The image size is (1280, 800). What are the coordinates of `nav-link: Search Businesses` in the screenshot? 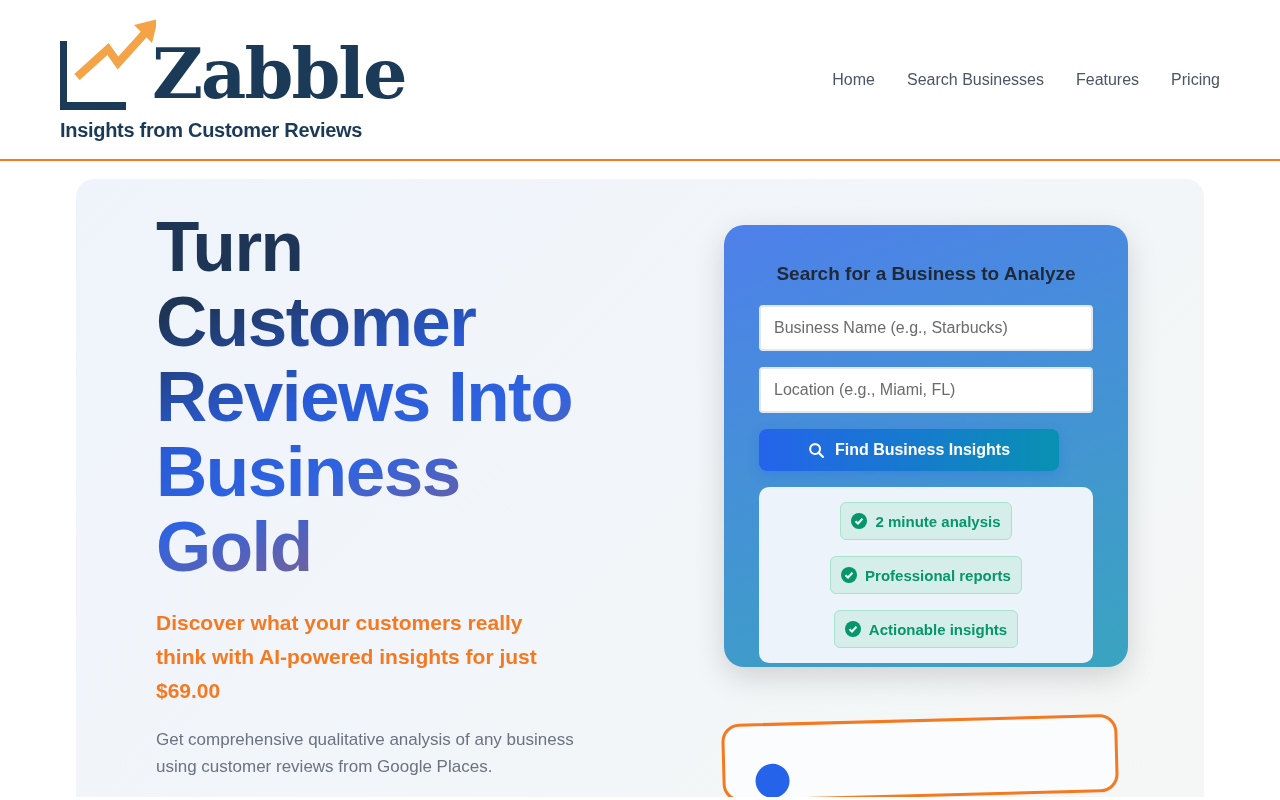 It's located at (975, 79).